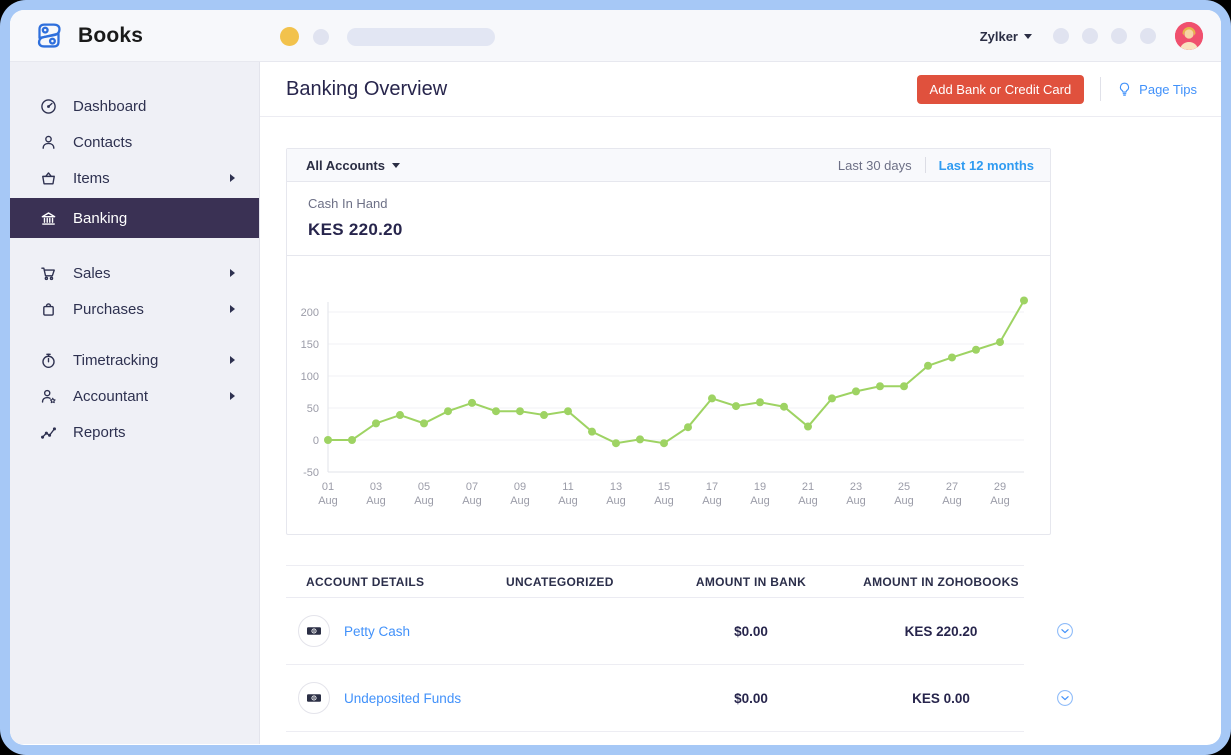 The height and width of the screenshot is (755, 1231). Describe the element at coordinates (668, 219) in the screenshot. I see `cash-in-hand-box: Cash In Hand KES 220.20` at that location.